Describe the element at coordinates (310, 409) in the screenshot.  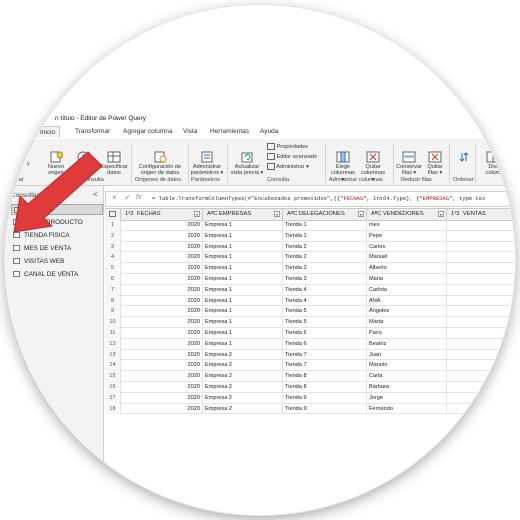
I see `table-row: 18 2020 Empresa 2 Tienda 9 Fernando` at that location.